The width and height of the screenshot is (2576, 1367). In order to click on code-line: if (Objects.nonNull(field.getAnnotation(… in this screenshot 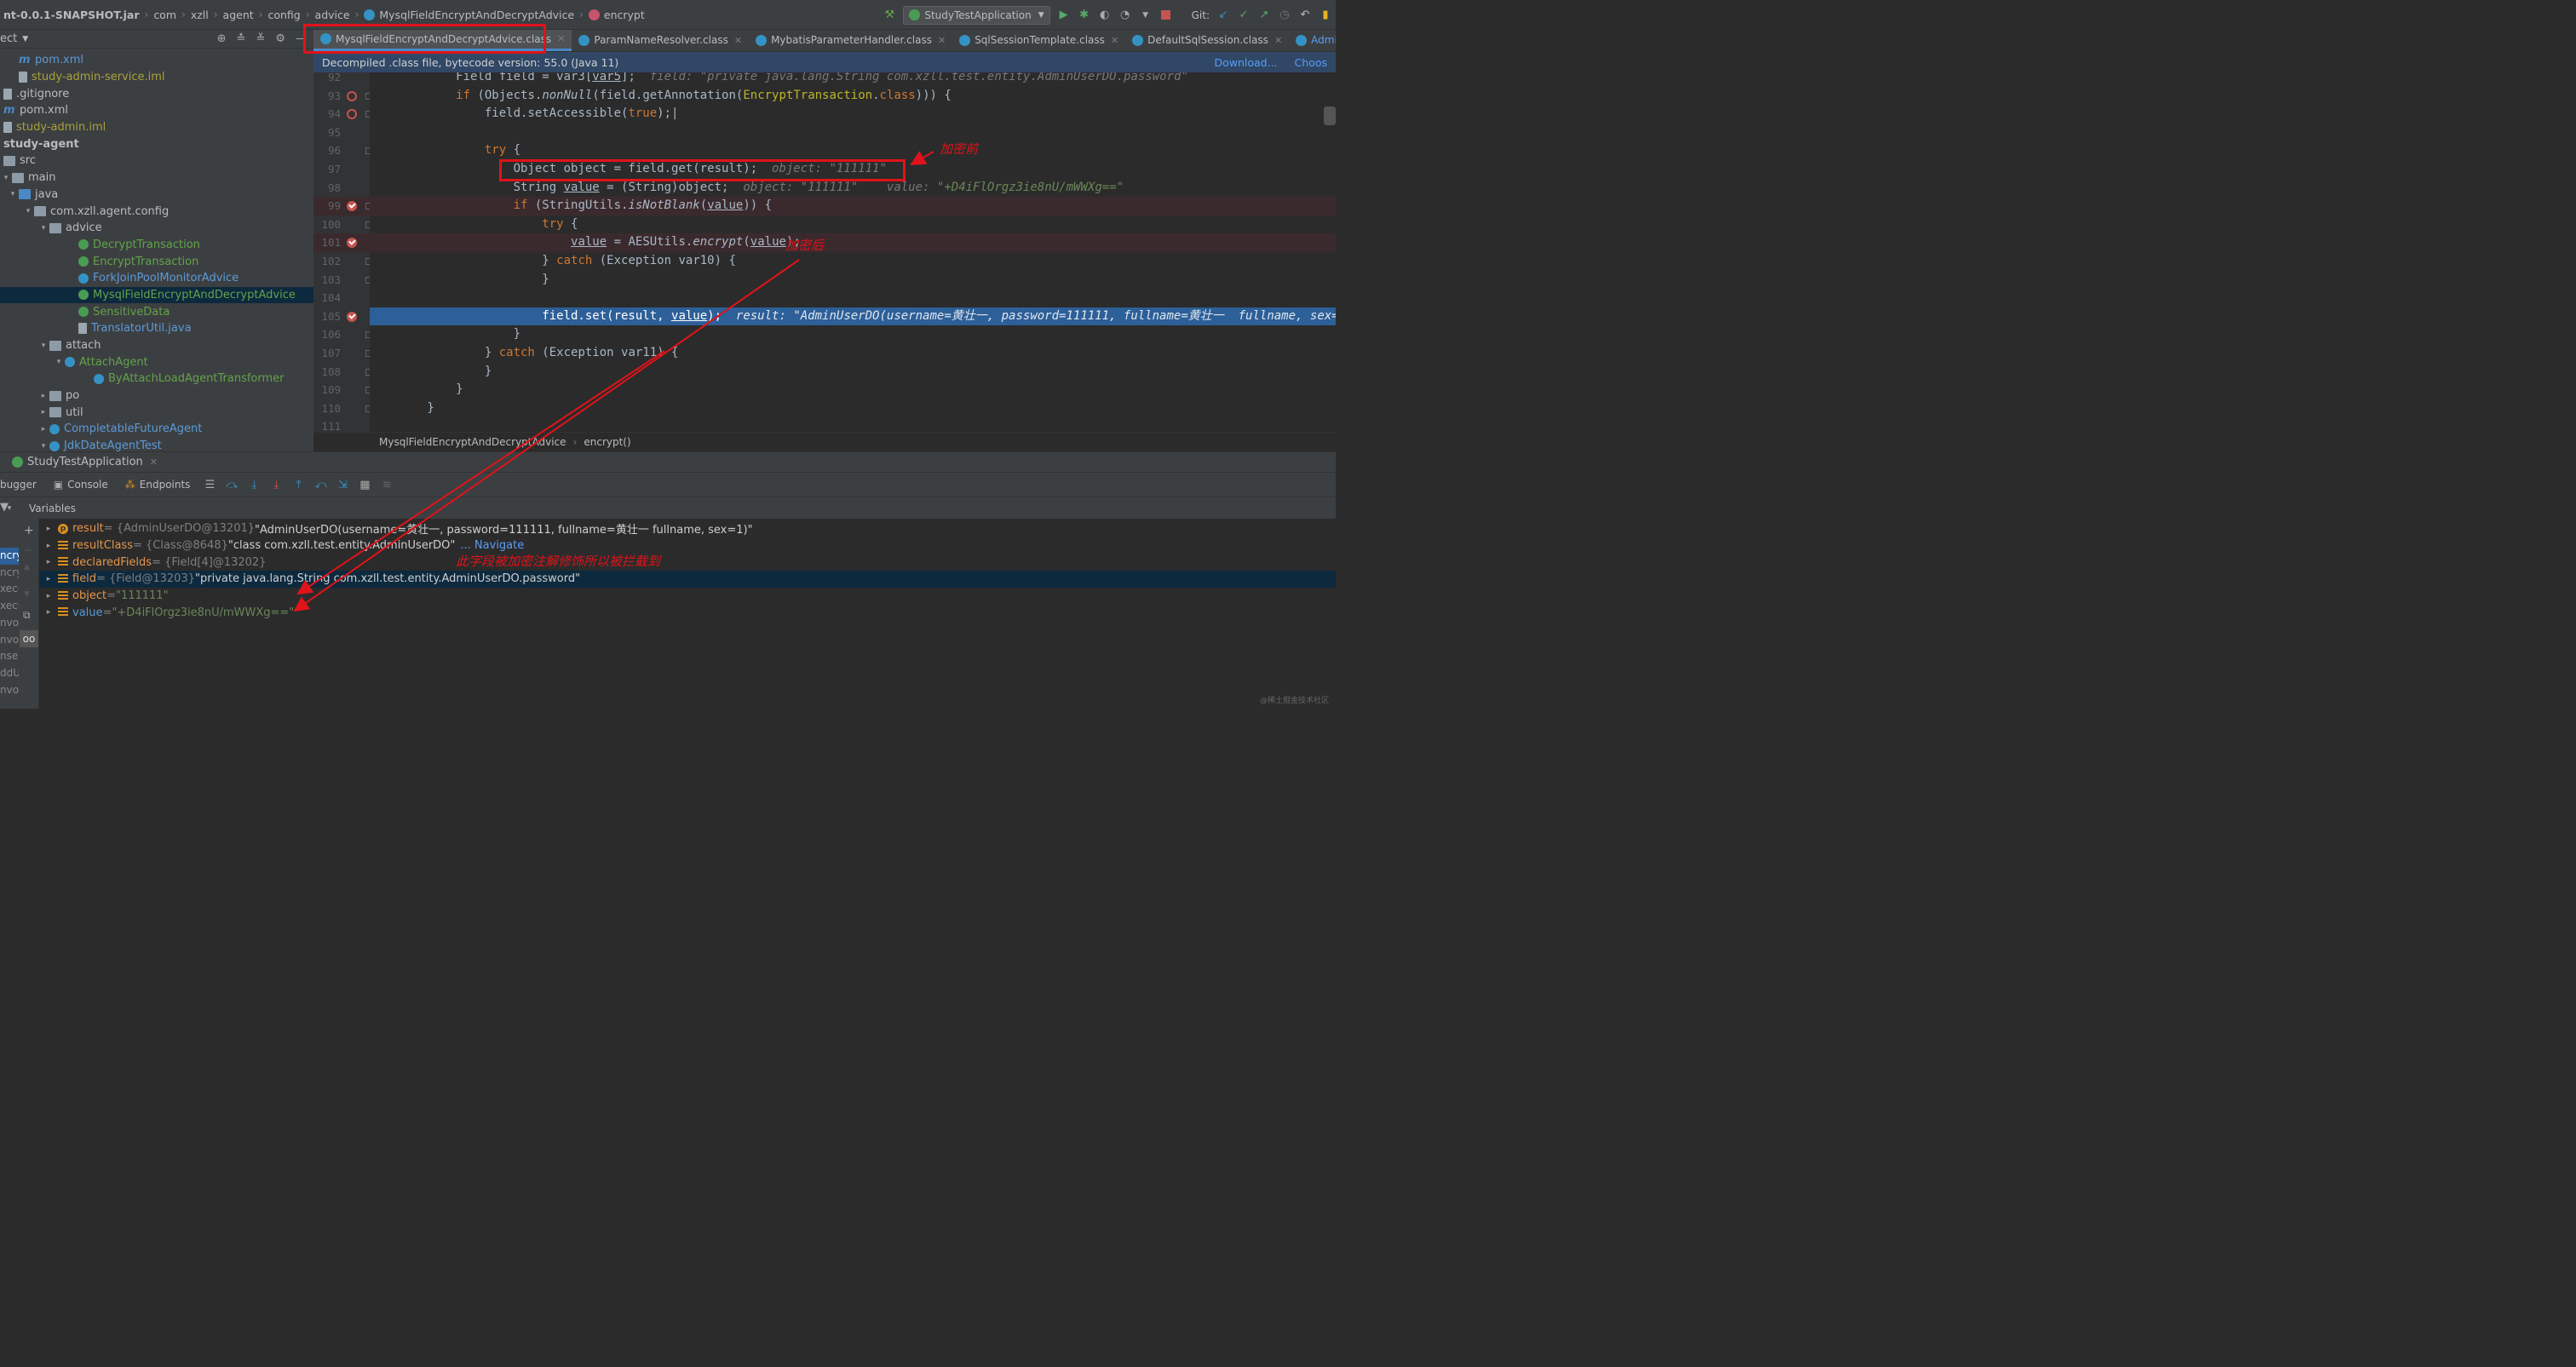, I will do `click(853, 96)`.